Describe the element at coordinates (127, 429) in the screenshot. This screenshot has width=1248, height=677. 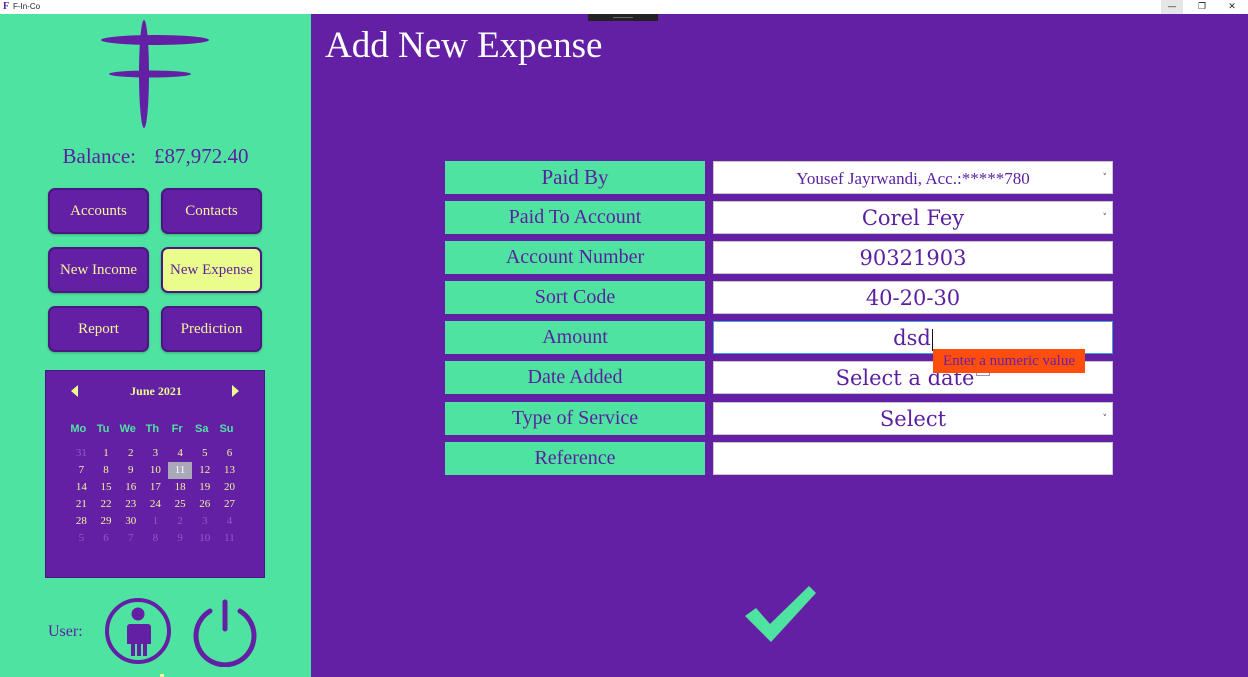
I see `calendar-weekday: We` at that location.